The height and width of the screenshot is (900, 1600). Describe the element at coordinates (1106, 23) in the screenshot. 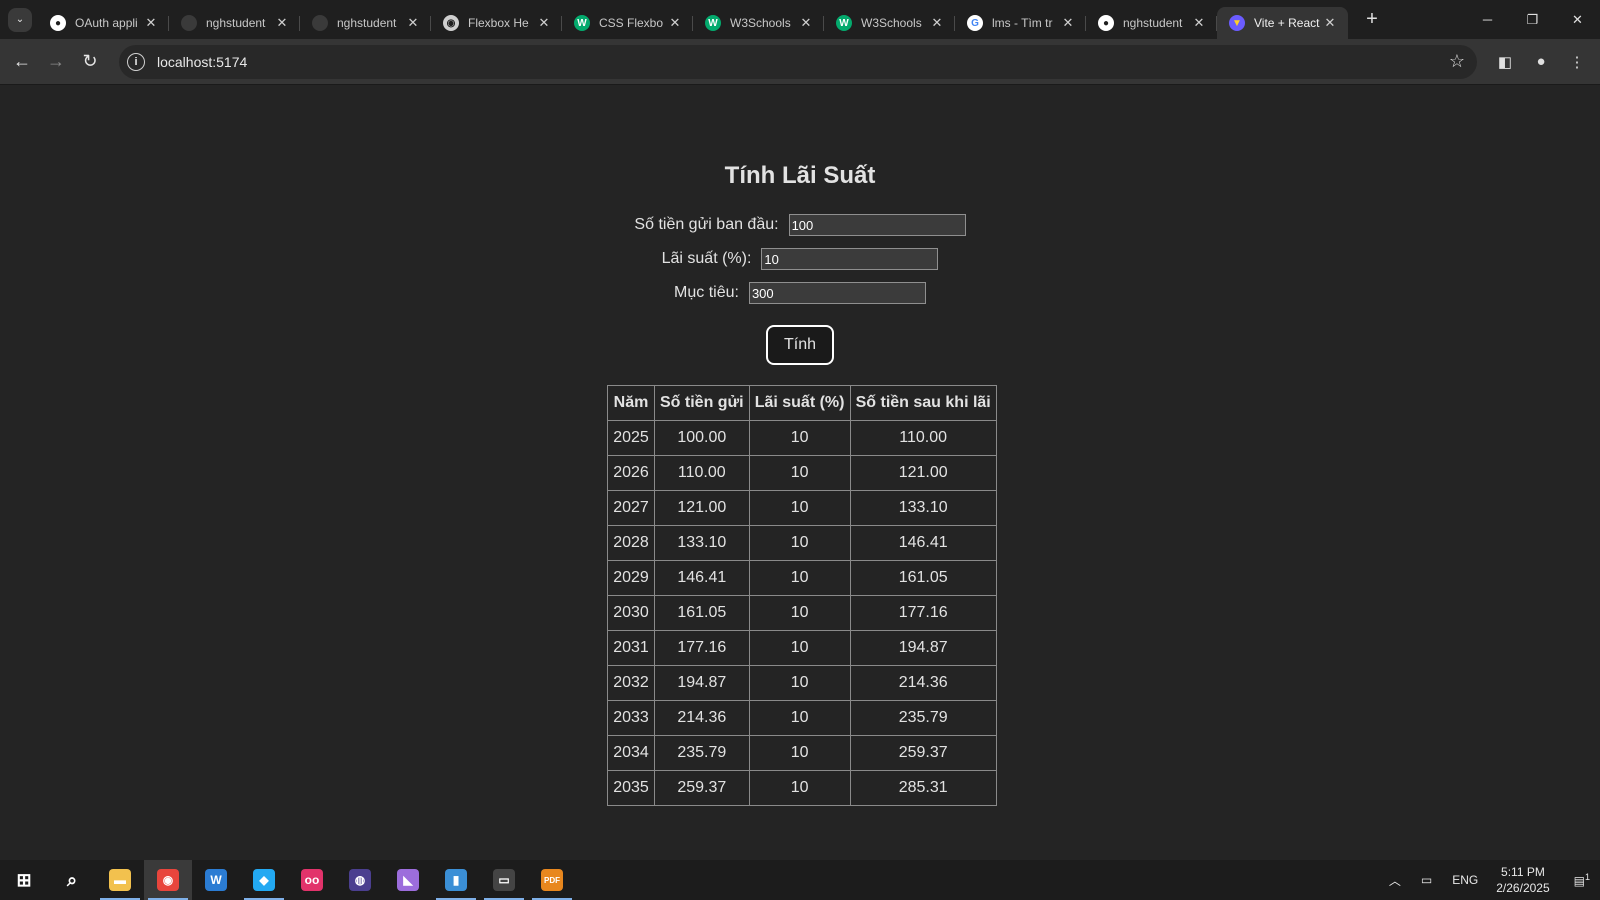

I see `github-icon: ●` at that location.